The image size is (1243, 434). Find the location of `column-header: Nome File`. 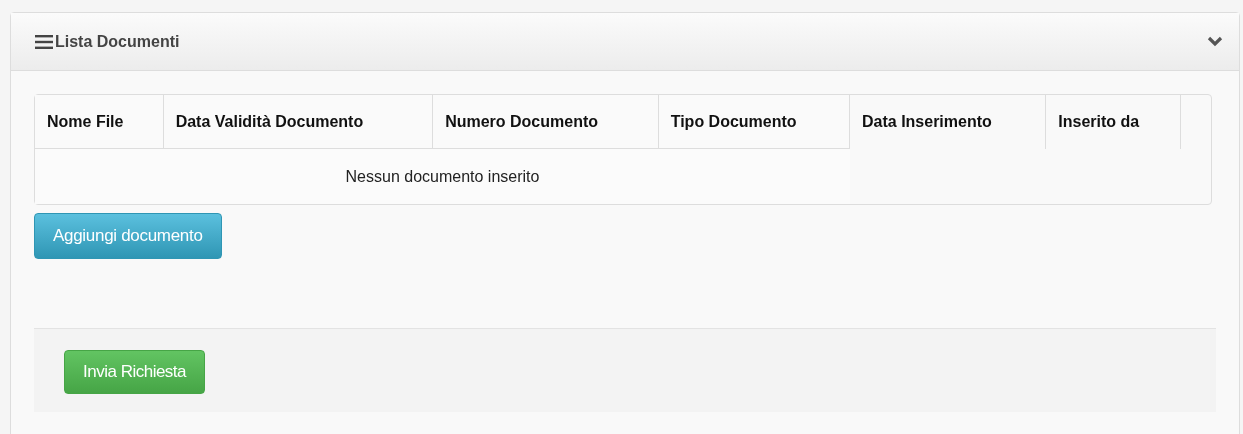

column-header: Nome File is located at coordinates (99, 122).